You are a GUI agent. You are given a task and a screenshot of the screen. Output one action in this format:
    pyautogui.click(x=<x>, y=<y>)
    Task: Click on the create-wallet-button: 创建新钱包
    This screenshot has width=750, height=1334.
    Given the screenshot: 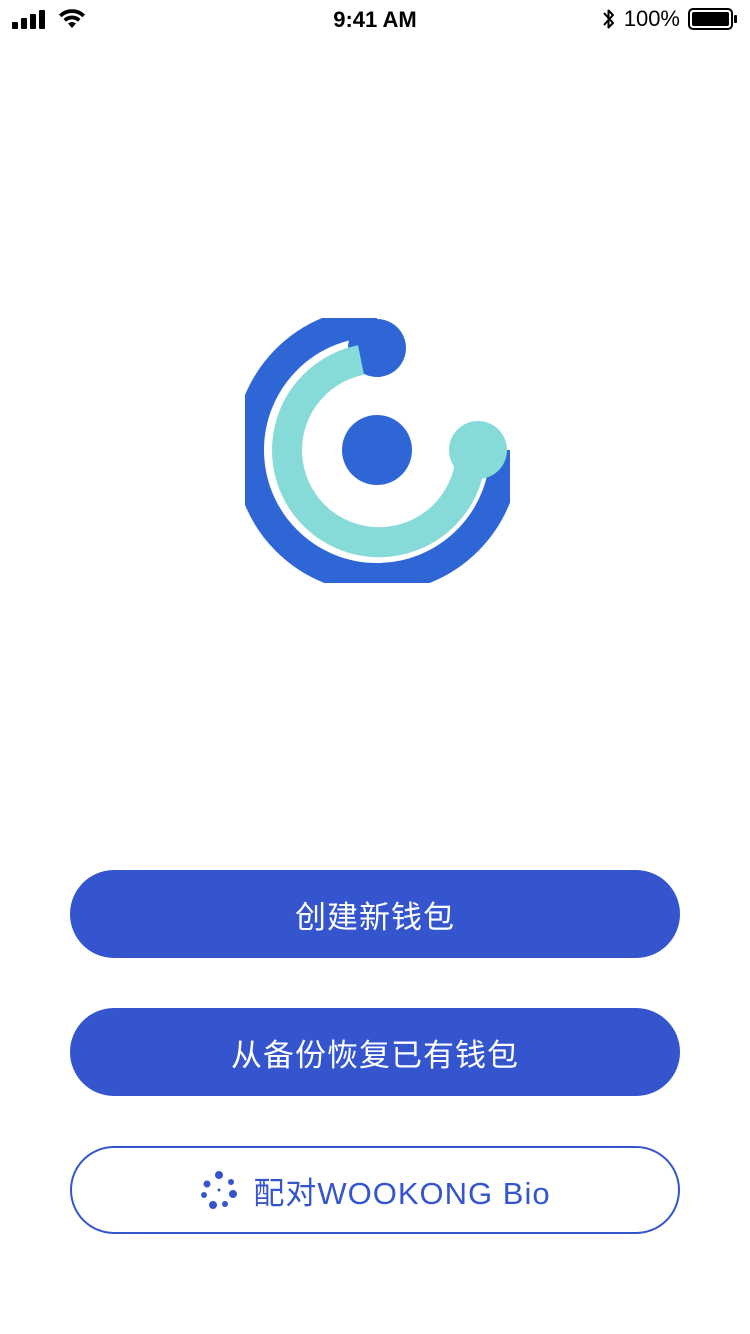 What is the action you would take?
    pyautogui.click(x=375, y=914)
    